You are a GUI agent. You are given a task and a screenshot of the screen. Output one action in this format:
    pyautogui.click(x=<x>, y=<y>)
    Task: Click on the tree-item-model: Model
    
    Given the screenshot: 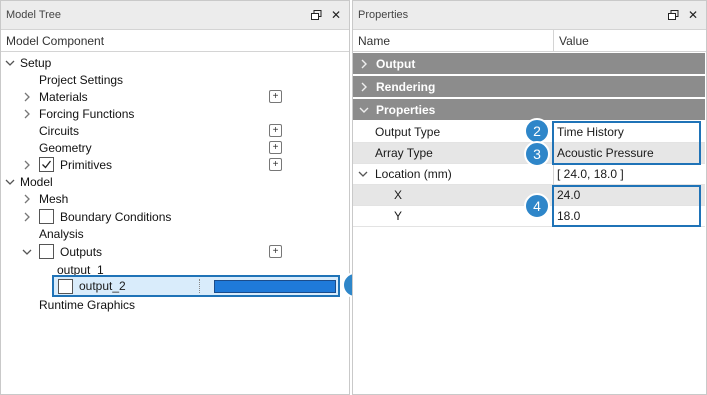 What is the action you would take?
    pyautogui.click(x=28, y=181)
    